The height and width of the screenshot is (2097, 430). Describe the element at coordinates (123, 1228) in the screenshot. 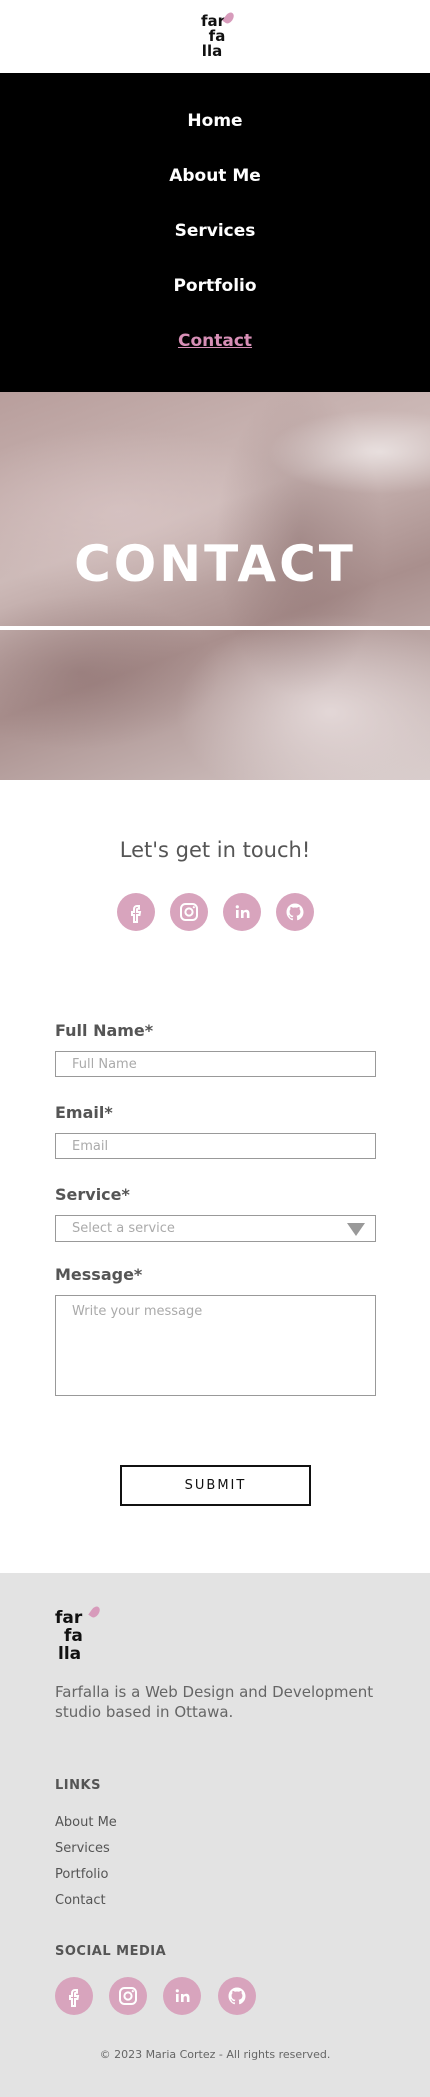

I see `service-select-value: Select a service` at that location.